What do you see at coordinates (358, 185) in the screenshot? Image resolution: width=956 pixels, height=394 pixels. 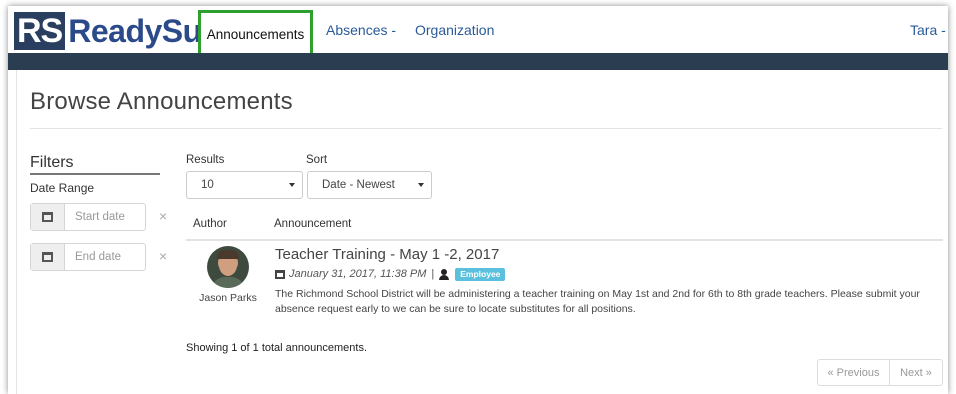 I see `sort-select-value: Date - Newest` at bounding box center [358, 185].